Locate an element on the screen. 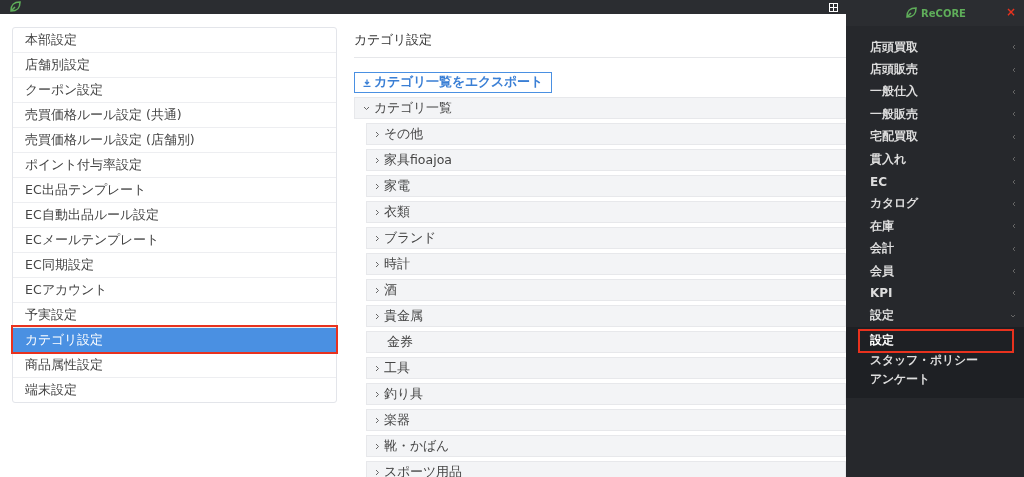  nav-item: 一般仕入 is located at coordinates (935, 92).